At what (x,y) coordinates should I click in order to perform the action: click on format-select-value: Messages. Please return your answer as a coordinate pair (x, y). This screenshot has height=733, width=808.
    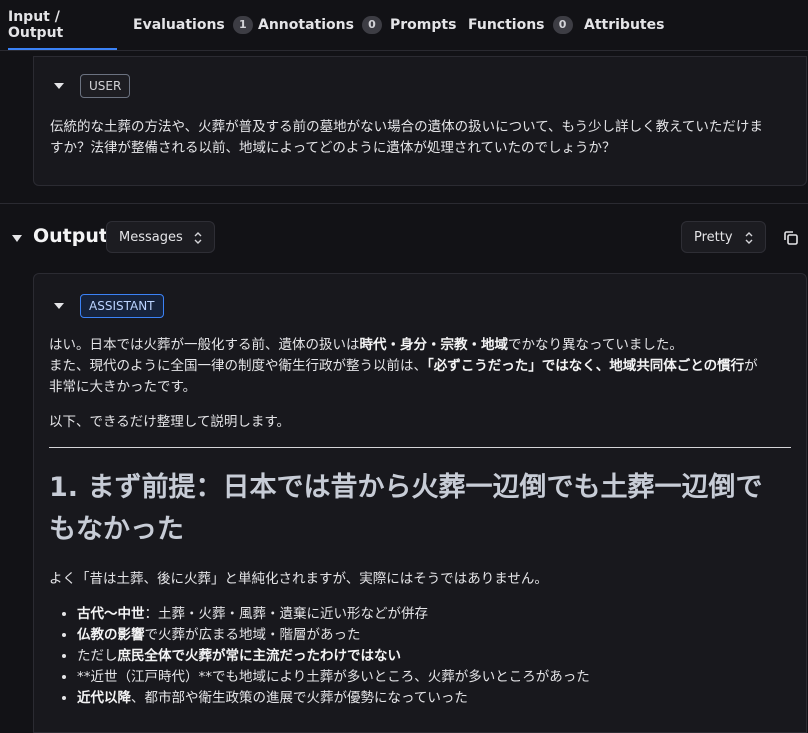
    Looking at the image, I should click on (151, 237).